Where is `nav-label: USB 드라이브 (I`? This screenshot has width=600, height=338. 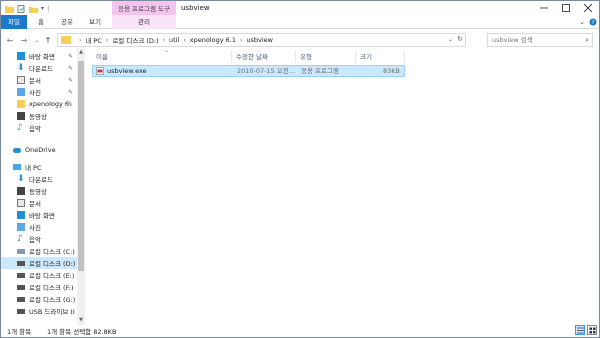 nav-label: USB 드라이브 (I is located at coordinates (52, 312).